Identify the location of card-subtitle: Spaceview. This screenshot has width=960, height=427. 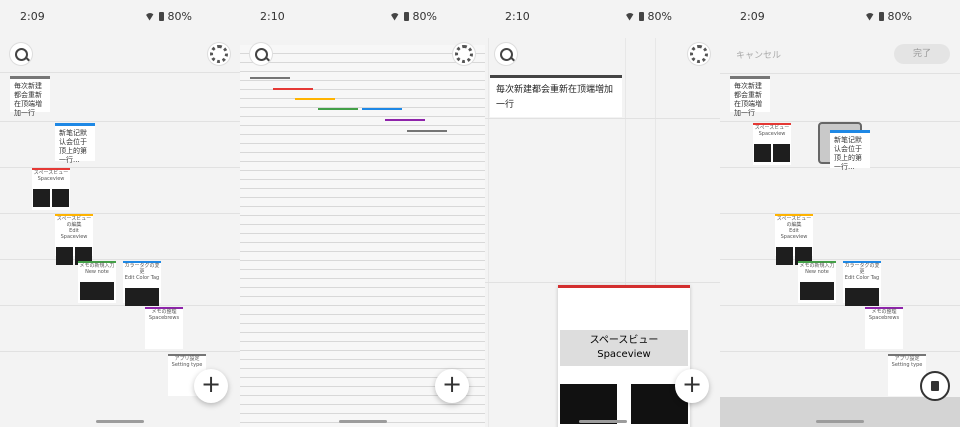
(51, 179).